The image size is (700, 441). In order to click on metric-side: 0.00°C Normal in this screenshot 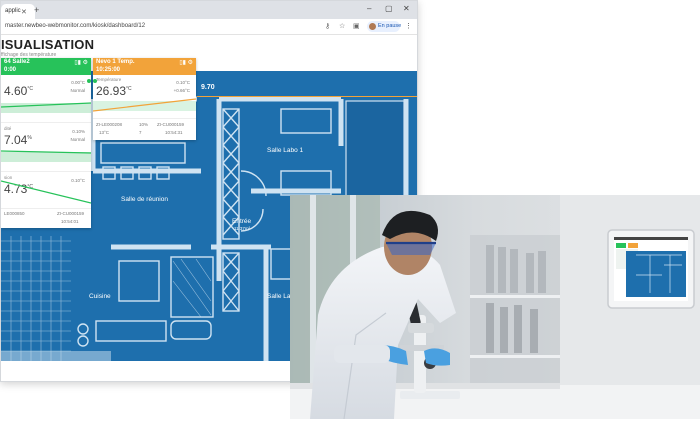, I will do `click(77, 86)`.